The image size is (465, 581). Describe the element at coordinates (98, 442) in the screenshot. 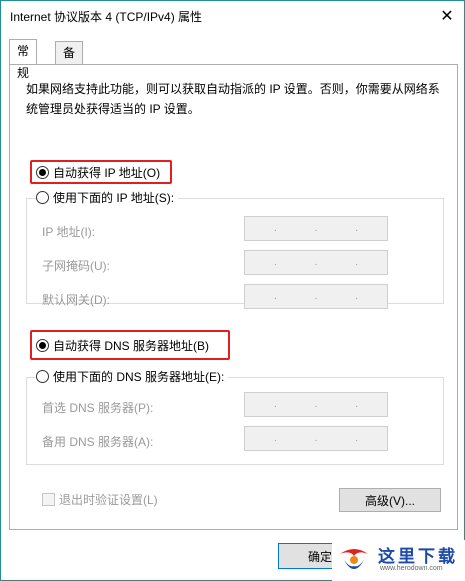

I see `alternate-dns-label: 备用 DNS 服务器(A):` at that location.